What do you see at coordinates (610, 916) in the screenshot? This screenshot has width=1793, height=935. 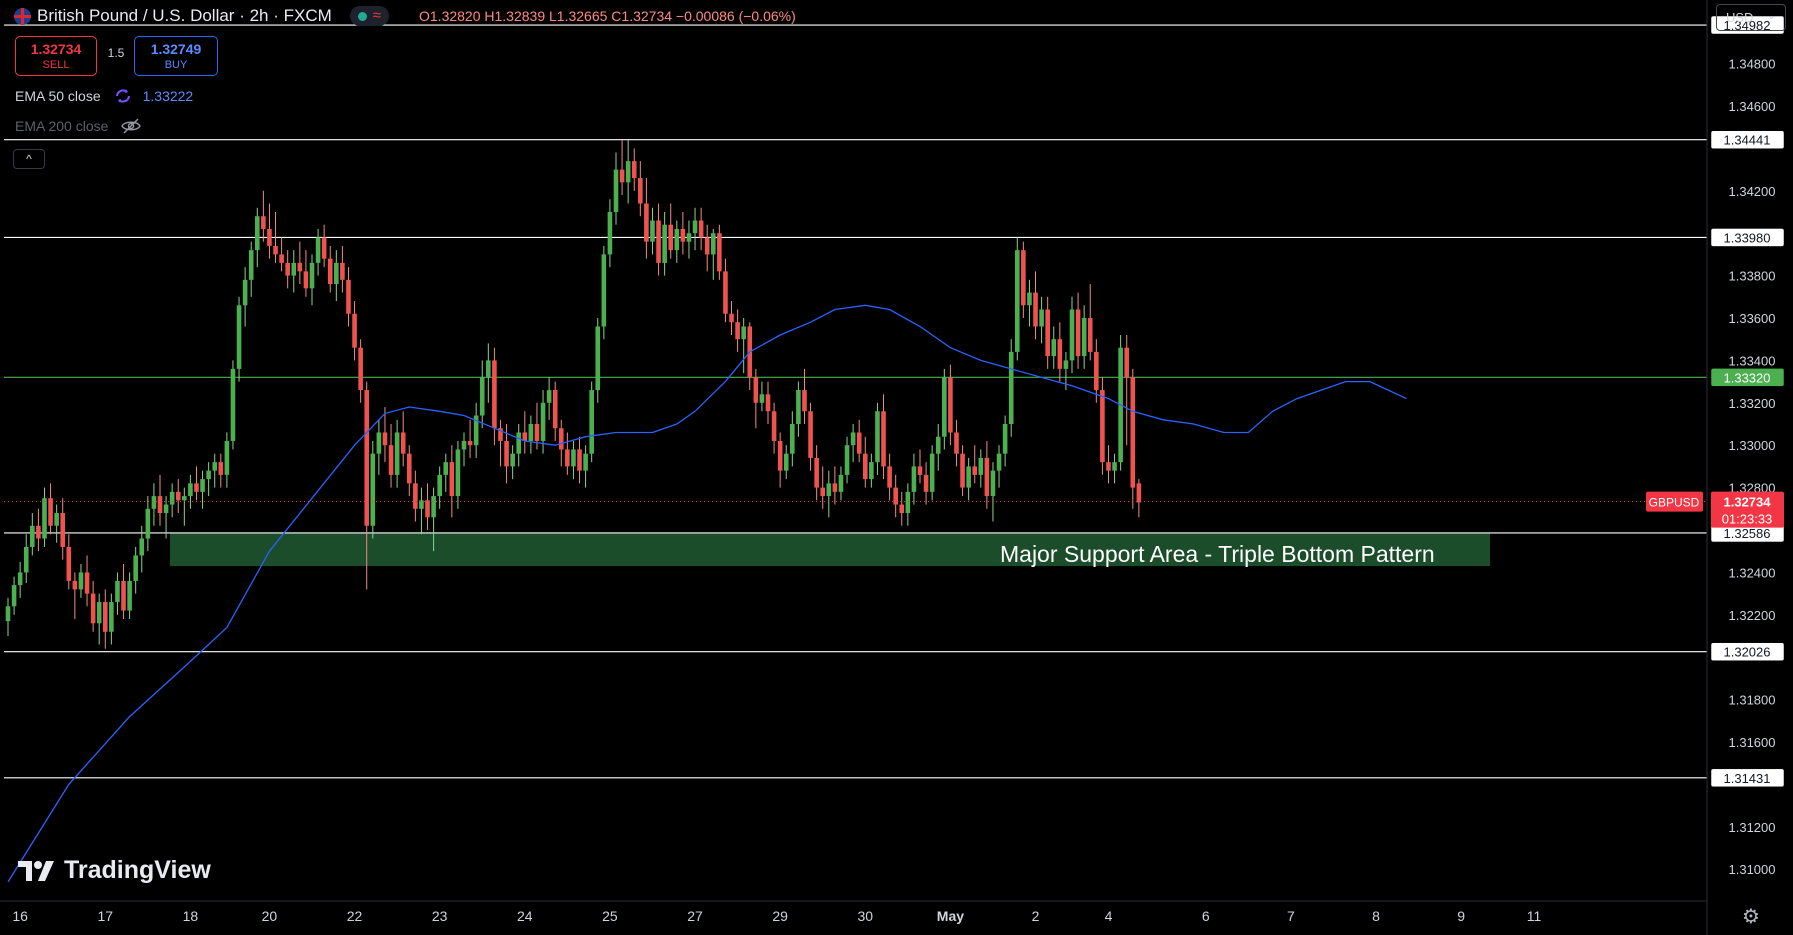 I see `time-tick-label: 25` at bounding box center [610, 916].